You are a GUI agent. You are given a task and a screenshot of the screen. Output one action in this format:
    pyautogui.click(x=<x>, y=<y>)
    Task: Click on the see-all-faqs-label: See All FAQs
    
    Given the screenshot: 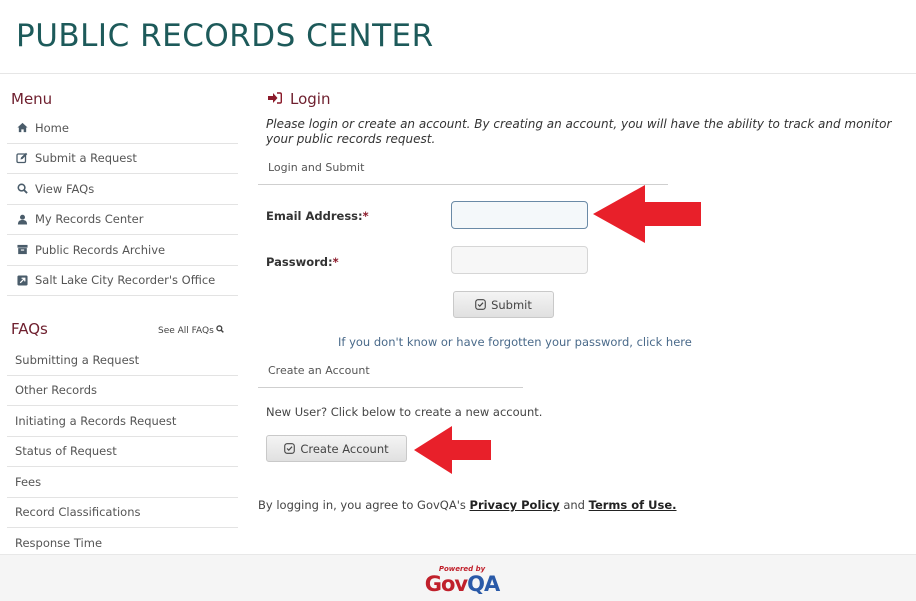 What is the action you would take?
    pyautogui.click(x=186, y=330)
    